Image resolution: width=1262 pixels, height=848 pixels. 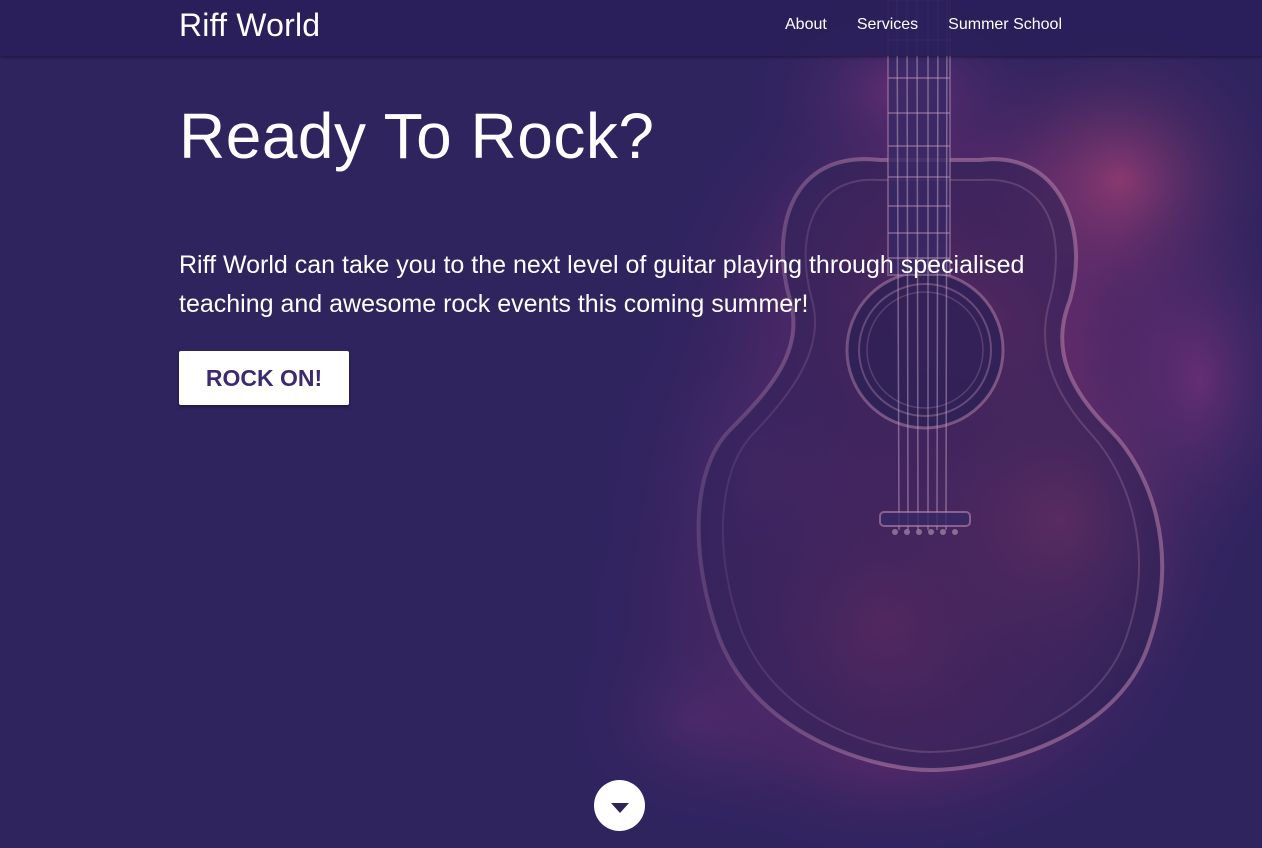 I want to click on scroll-down-button, so click(x=619, y=805).